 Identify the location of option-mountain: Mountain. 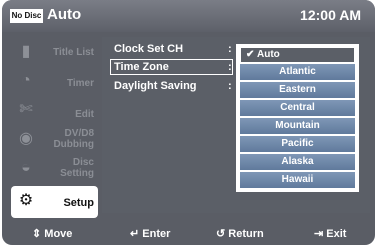
(297, 126).